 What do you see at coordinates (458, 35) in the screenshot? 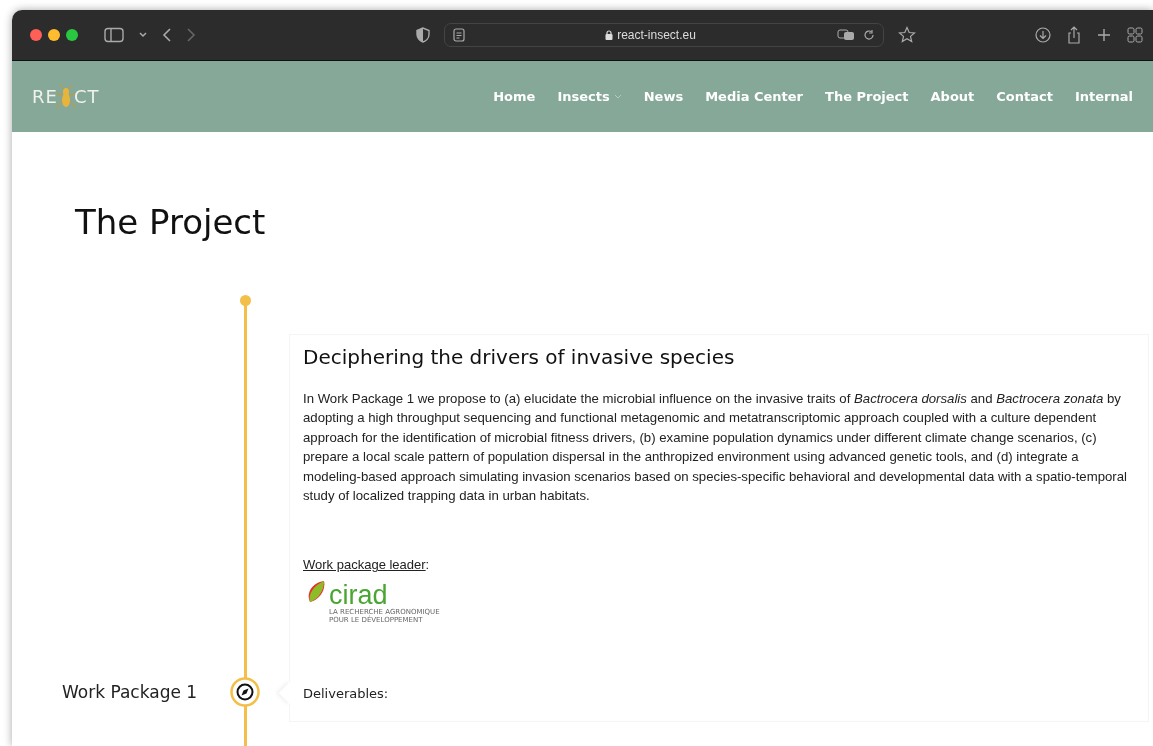
I see `reader-icon` at bounding box center [458, 35].